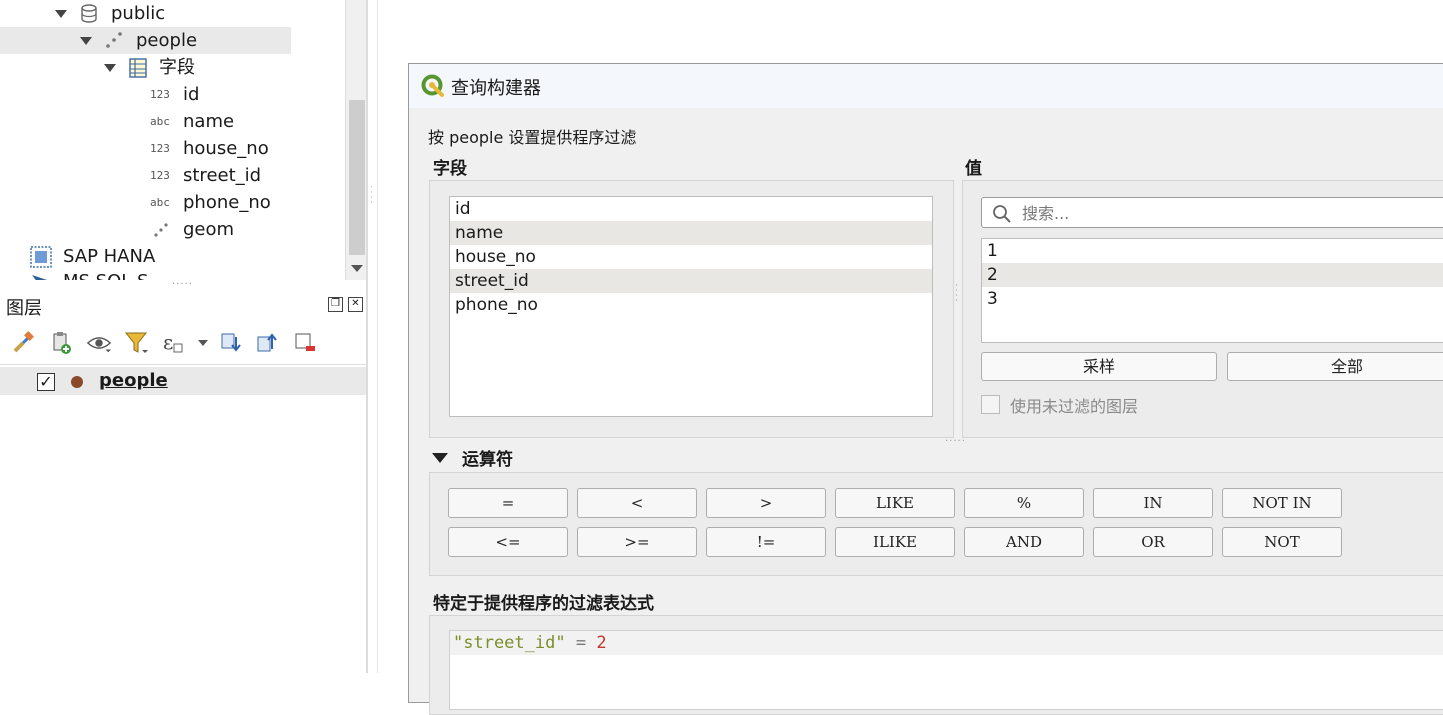 The height and width of the screenshot is (715, 1443). Describe the element at coordinates (440, 458) in the screenshot. I see `collapse-arrow-icon` at that location.